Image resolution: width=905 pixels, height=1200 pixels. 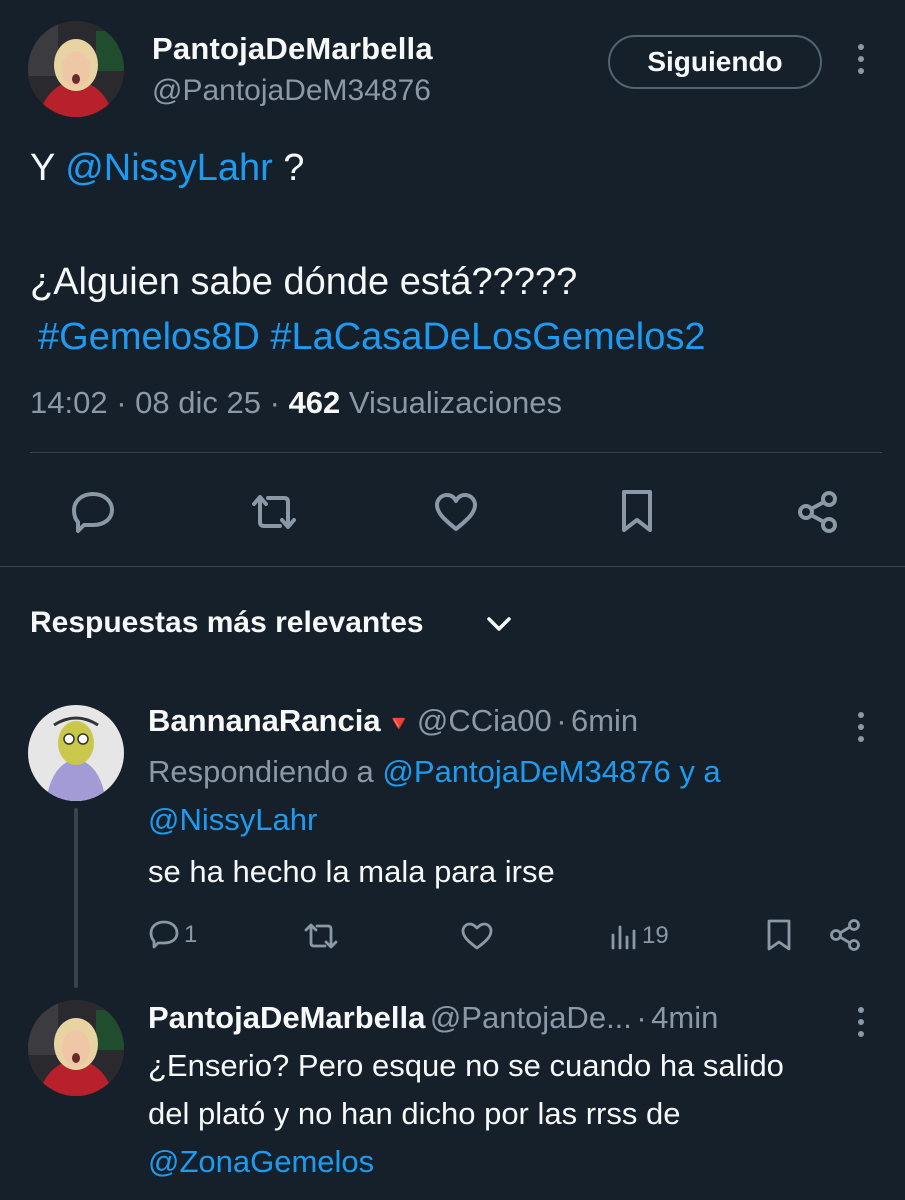 What do you see at coordinates (288, 168) in the screenshot?
I see `tweet-suffix: ?` at bounding box center [288, 168].